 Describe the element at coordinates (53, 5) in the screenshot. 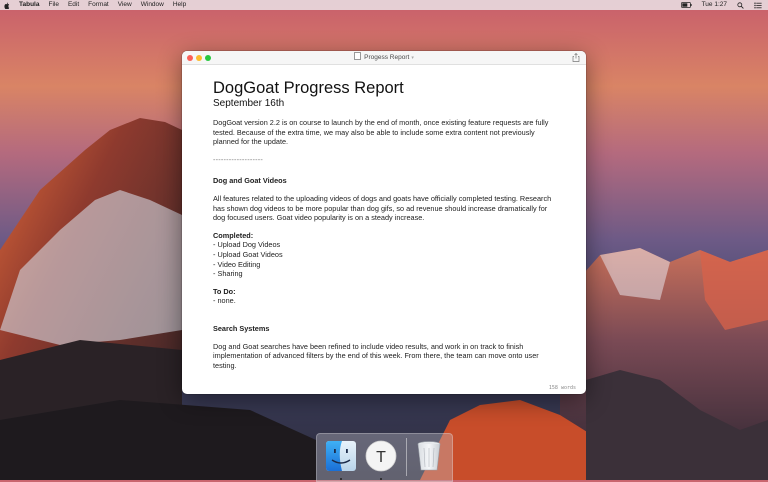

I see `menu-file: File` at that location.